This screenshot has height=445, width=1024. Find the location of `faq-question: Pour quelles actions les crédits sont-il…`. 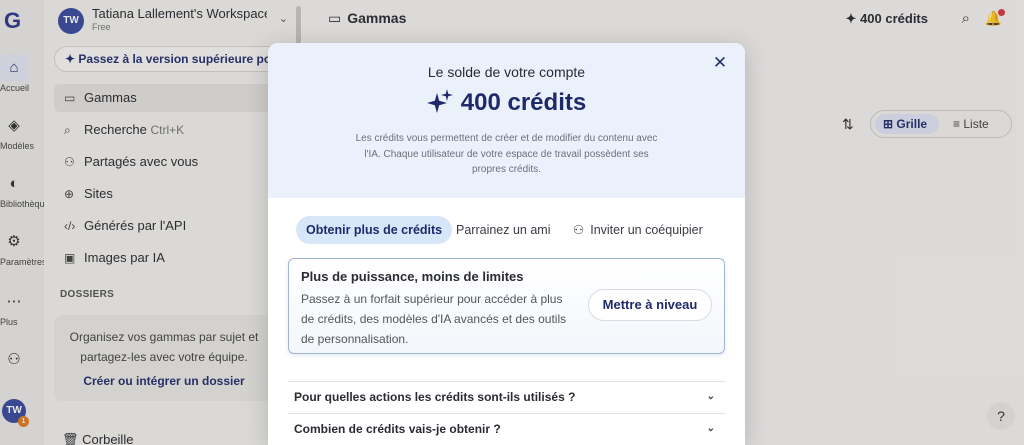

faq-question: Pour quelles actions les crédits sont-il… is located at coordinates (435, 397).